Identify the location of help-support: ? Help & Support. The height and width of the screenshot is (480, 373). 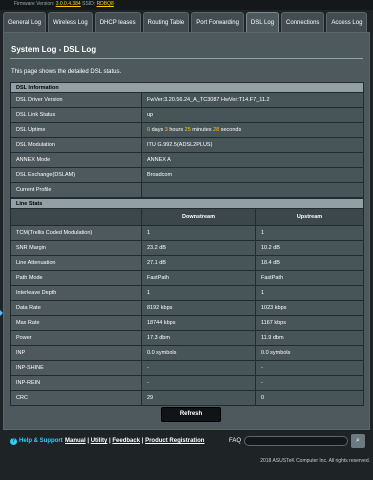
(36, 441).